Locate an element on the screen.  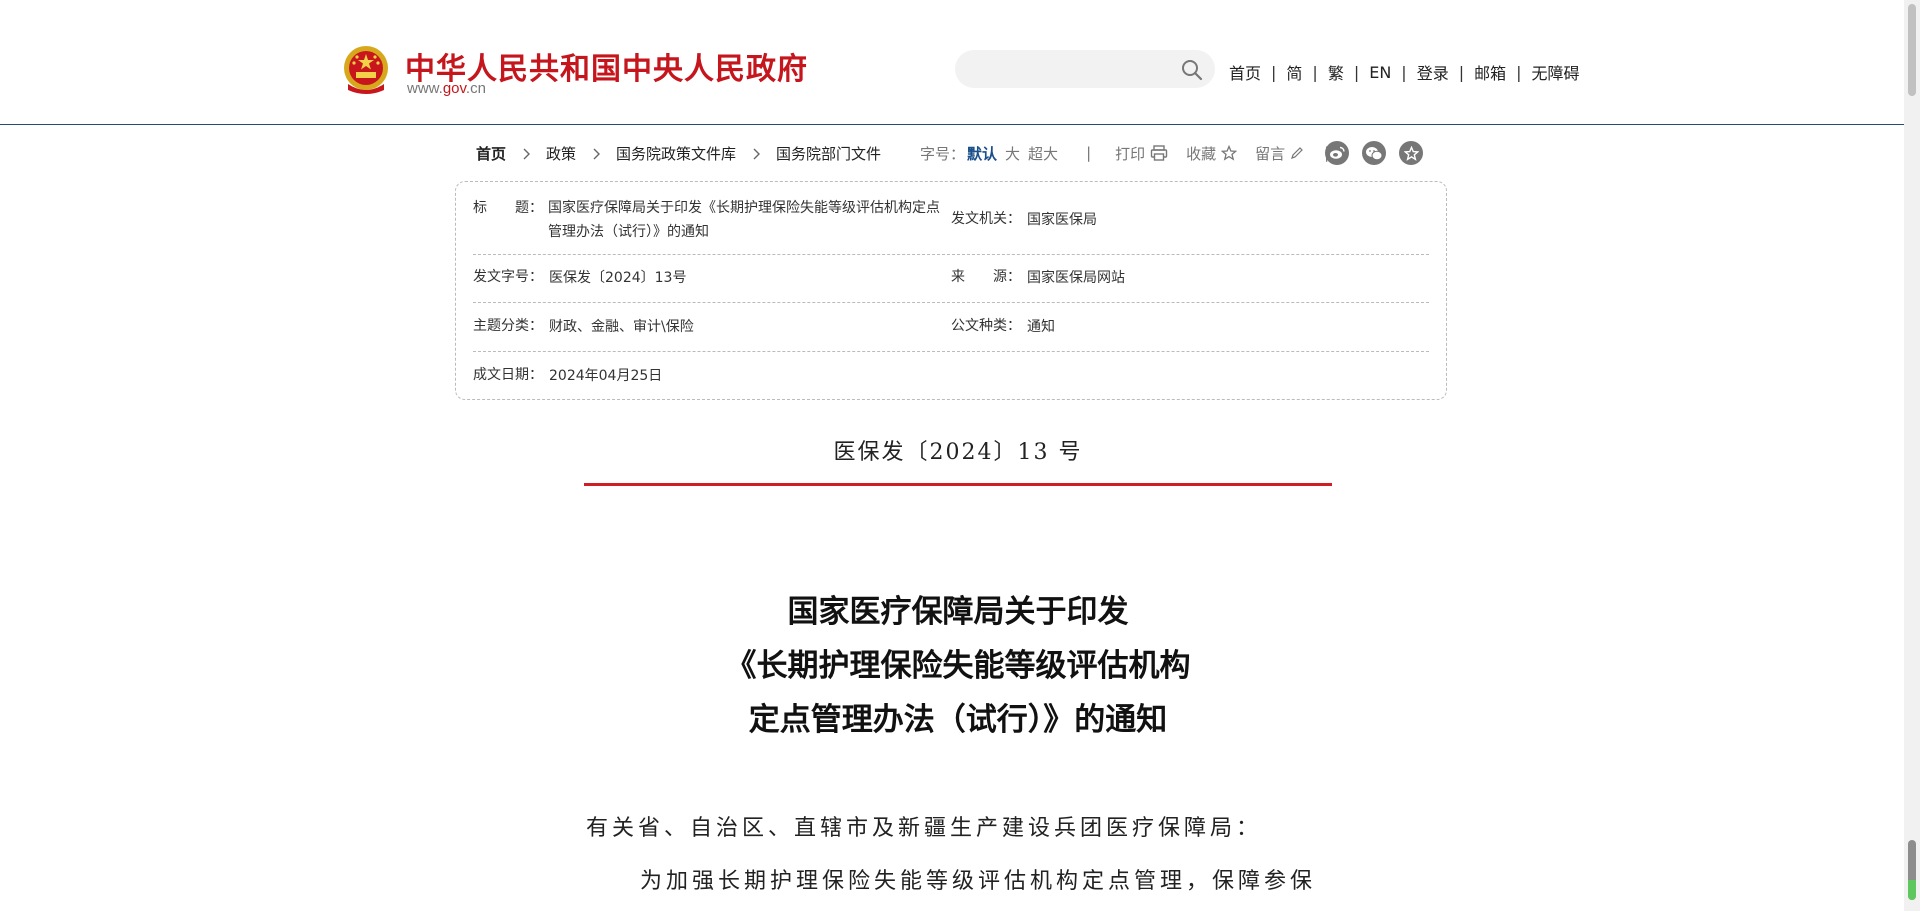
article-toolbar: 字号： 默认 大 超大 | 打印 收藏 留言 | is located at coordinates (1124, 153).